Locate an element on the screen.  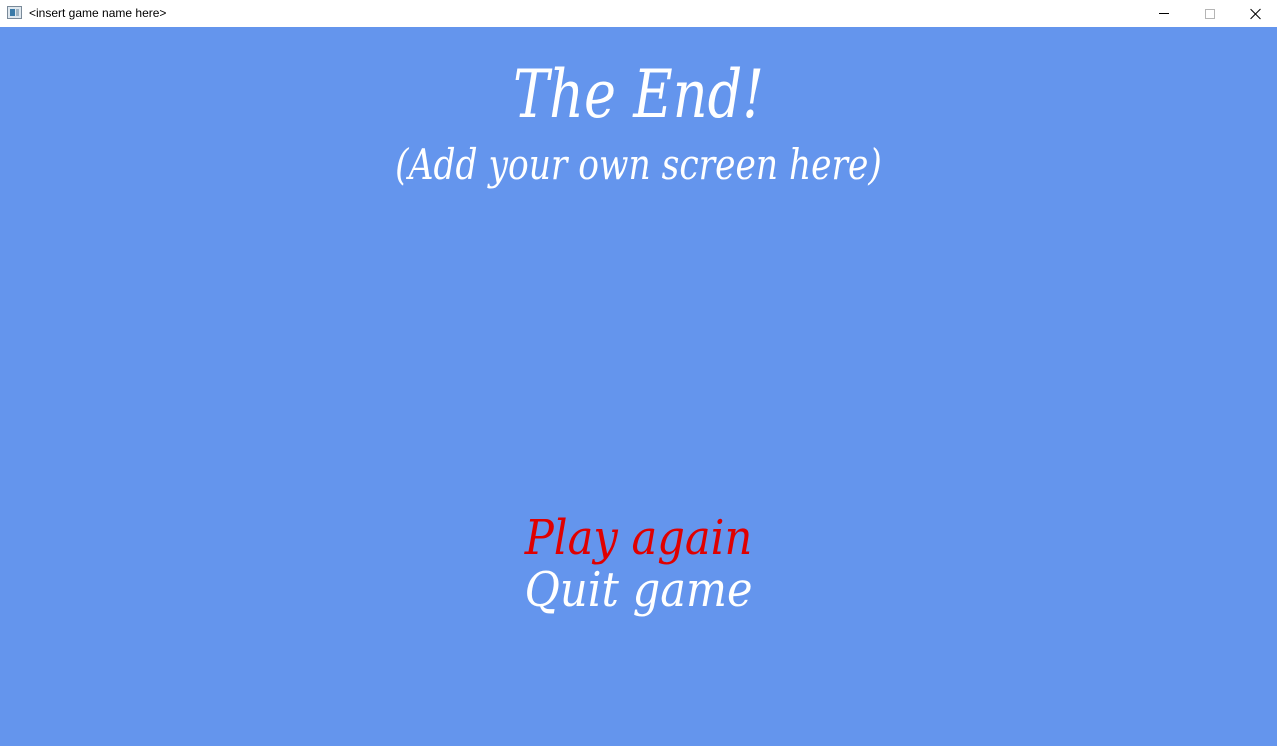
end-screen-title: The End! is located at coordinates (638, 94).